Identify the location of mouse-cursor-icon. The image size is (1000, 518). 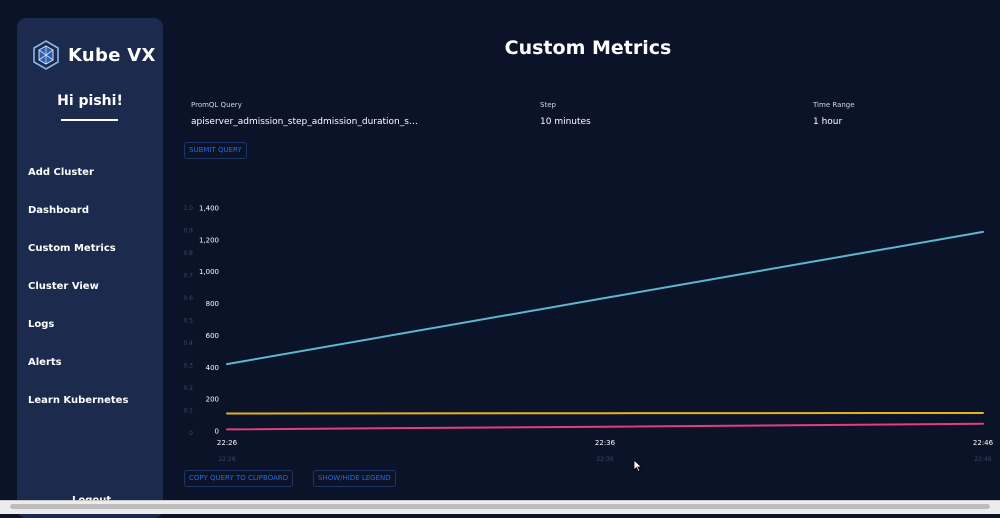
(638, 466).